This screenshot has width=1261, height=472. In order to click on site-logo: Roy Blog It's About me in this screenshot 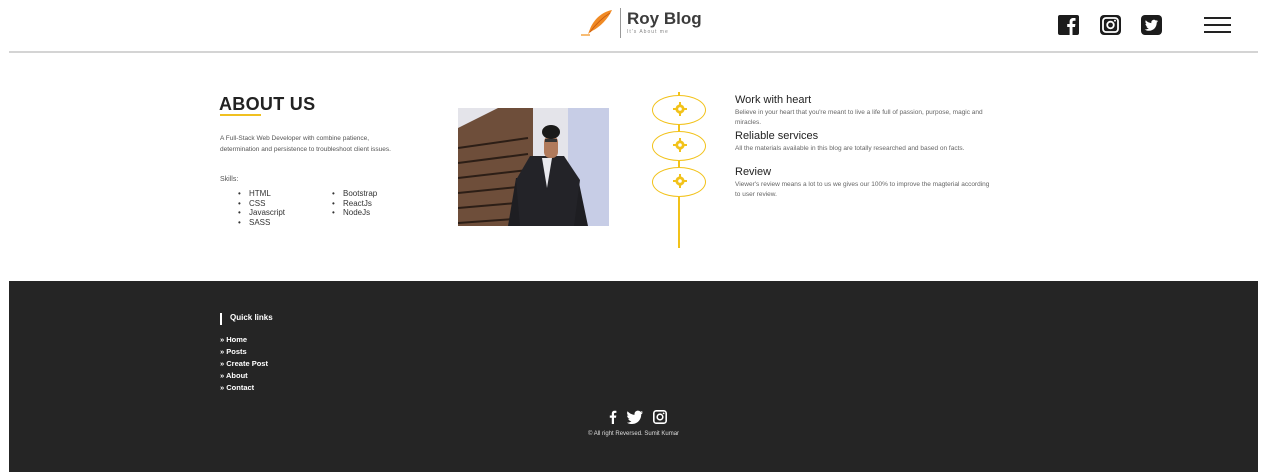, I will do `click(640, 23)`.